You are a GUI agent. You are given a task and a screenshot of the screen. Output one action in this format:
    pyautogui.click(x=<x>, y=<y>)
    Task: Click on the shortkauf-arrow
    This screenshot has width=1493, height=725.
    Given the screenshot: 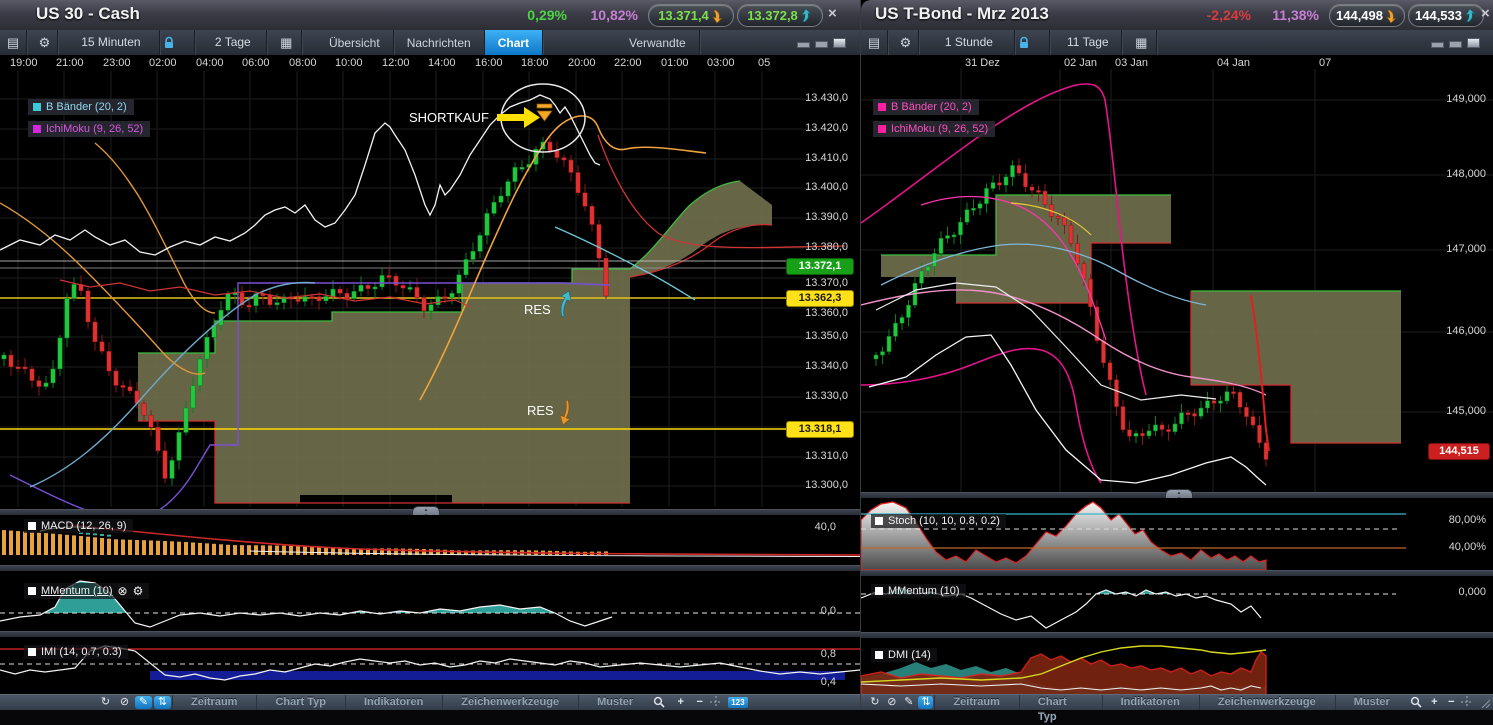 What is the action you would take?
    pyautogui.click(x=510, y=117)
    